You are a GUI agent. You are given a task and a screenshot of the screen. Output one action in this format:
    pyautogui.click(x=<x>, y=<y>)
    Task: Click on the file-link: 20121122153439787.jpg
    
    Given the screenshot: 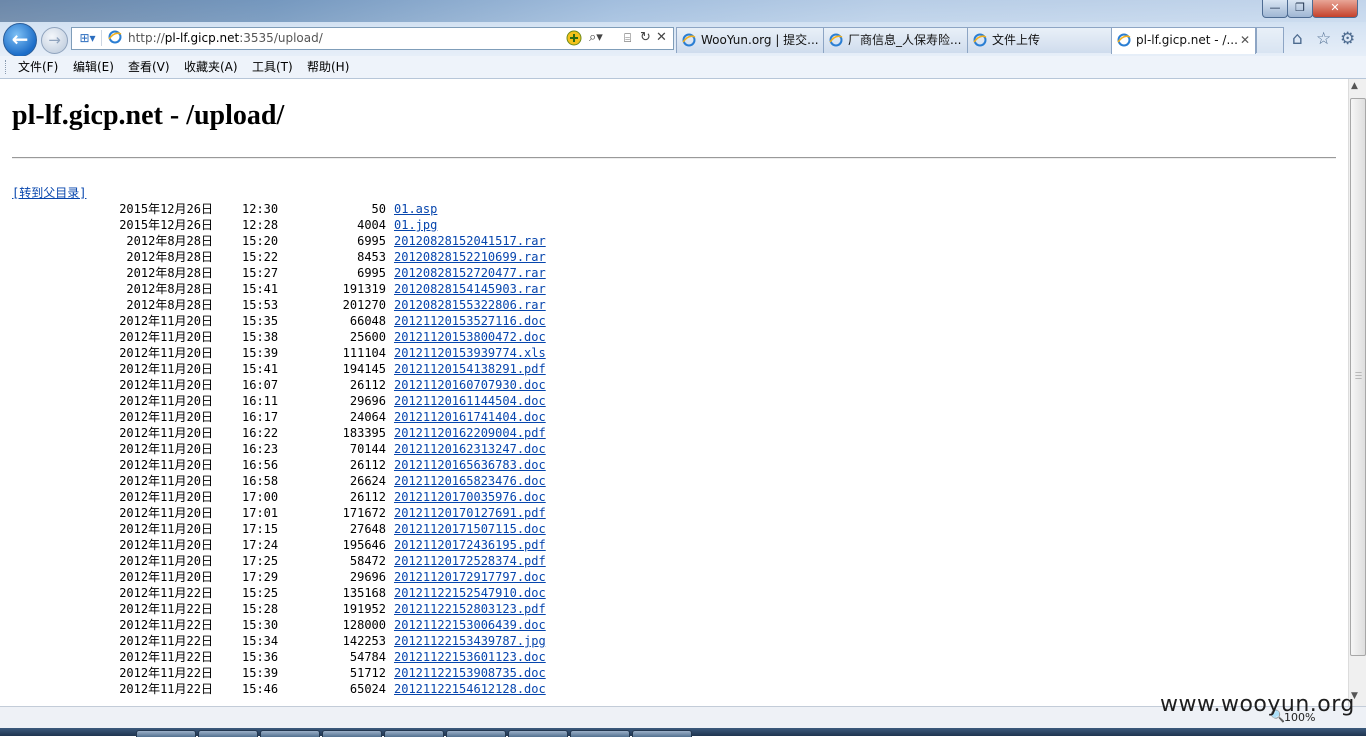 What is the action you would take?
    pyautogui.click(x=470, y=641)
    